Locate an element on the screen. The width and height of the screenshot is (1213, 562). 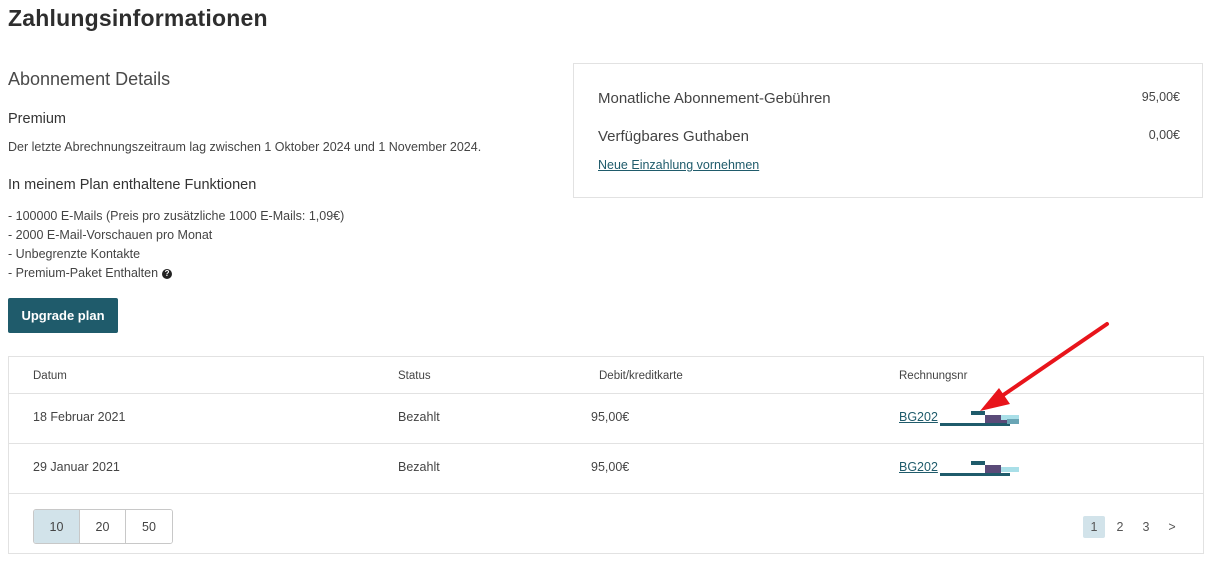
column-header-invoice: Rechnungsnr is located at coordinates (933, 376).